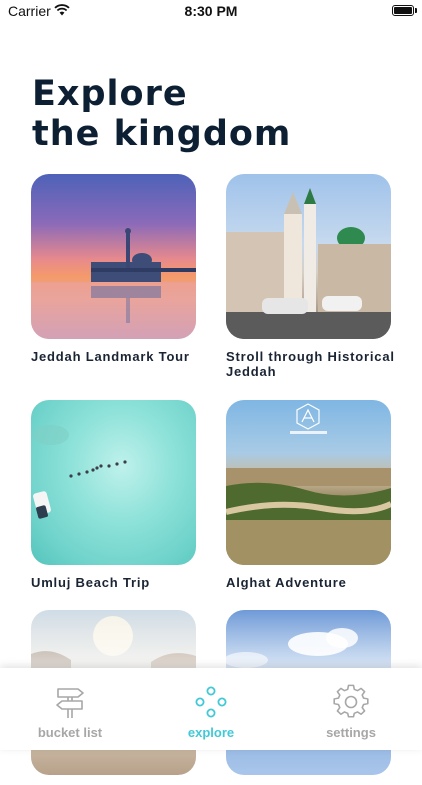  I want to click on tab-settings: settings, so click(351, 709).